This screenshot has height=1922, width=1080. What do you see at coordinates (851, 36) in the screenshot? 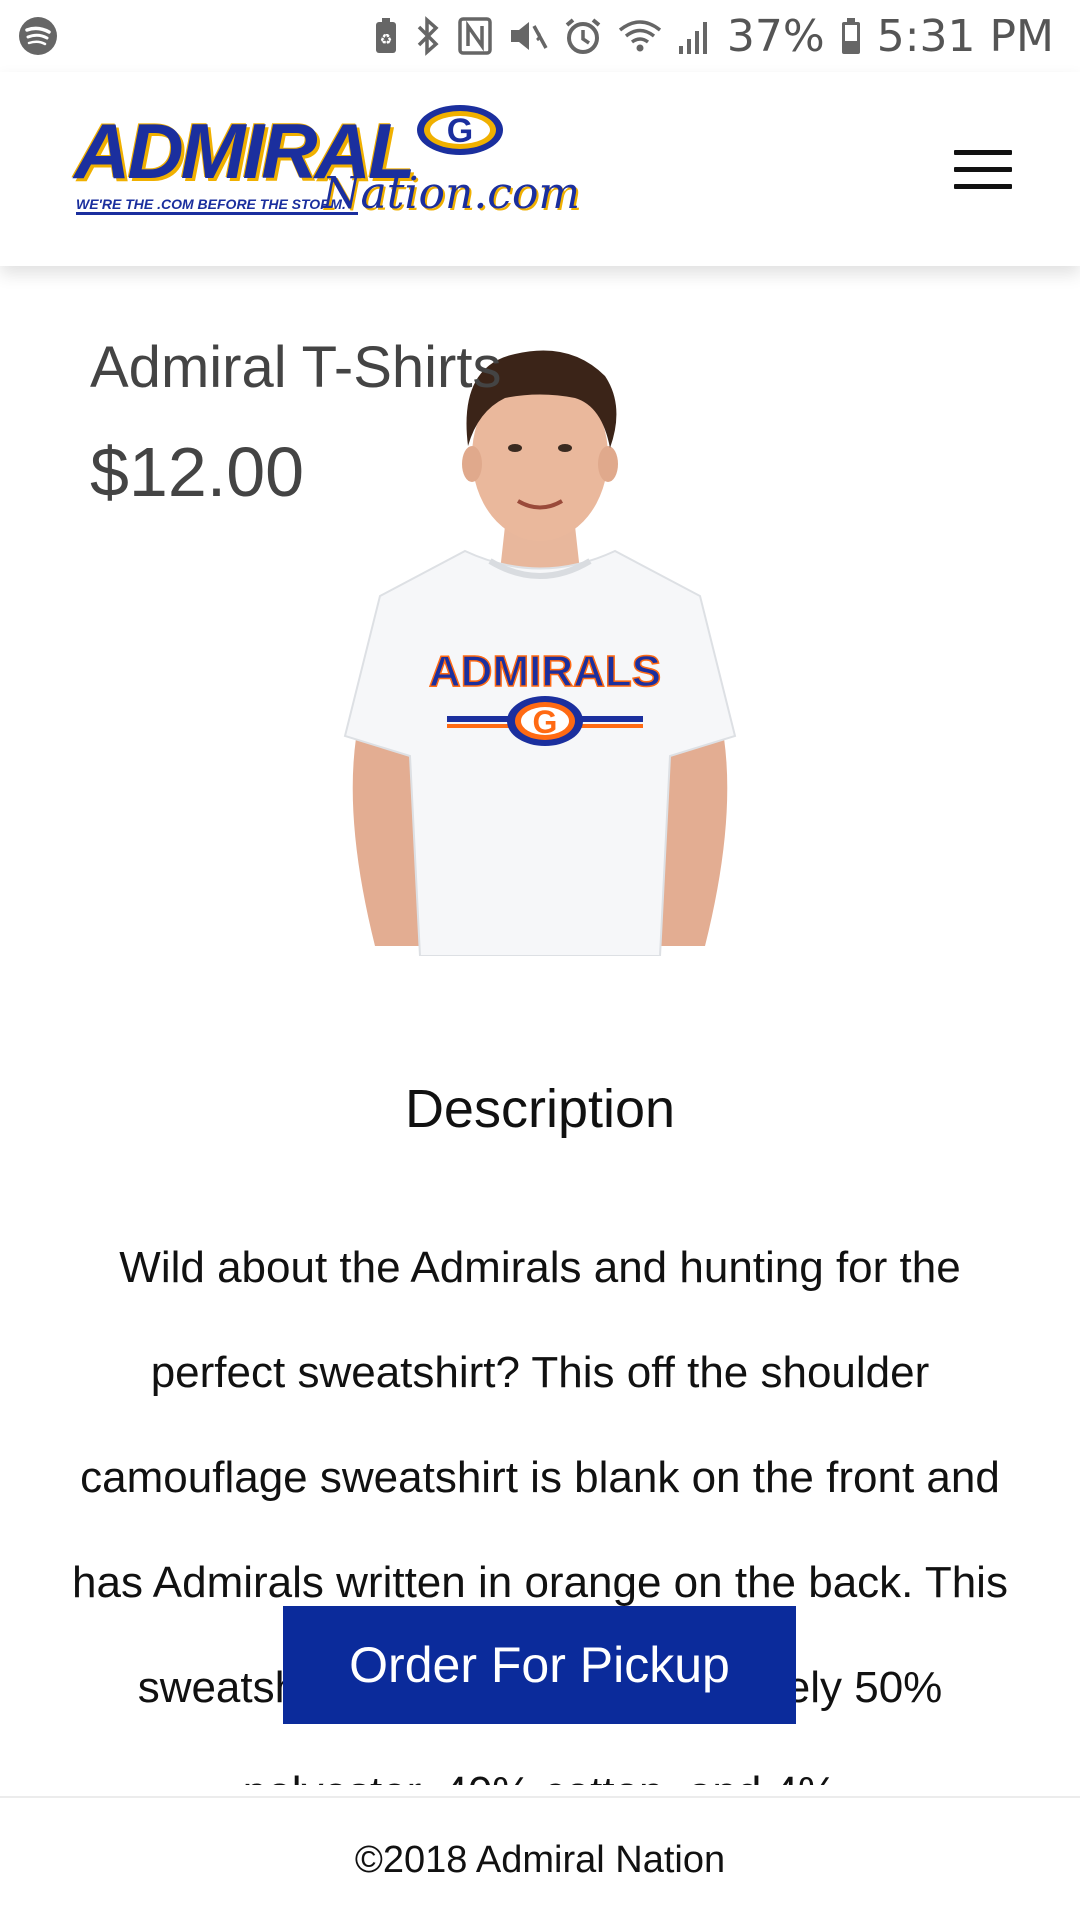
I see `battery-icon` at bounding box center [851, 36].